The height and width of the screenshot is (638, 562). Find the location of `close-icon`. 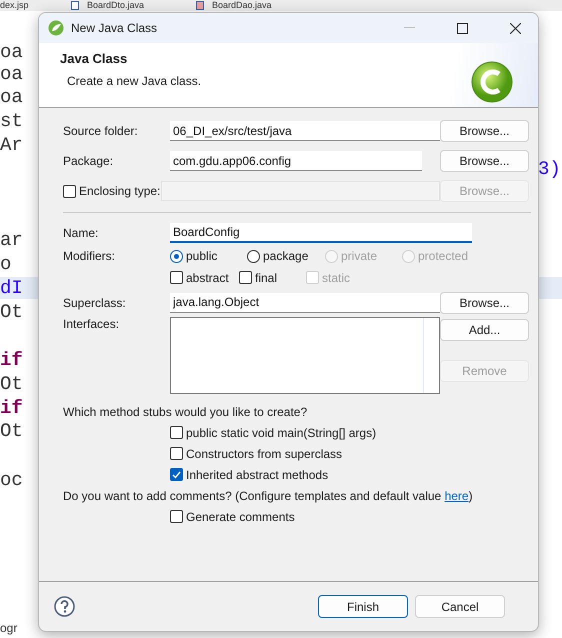

close-icon is located at coordinates (515, 28).